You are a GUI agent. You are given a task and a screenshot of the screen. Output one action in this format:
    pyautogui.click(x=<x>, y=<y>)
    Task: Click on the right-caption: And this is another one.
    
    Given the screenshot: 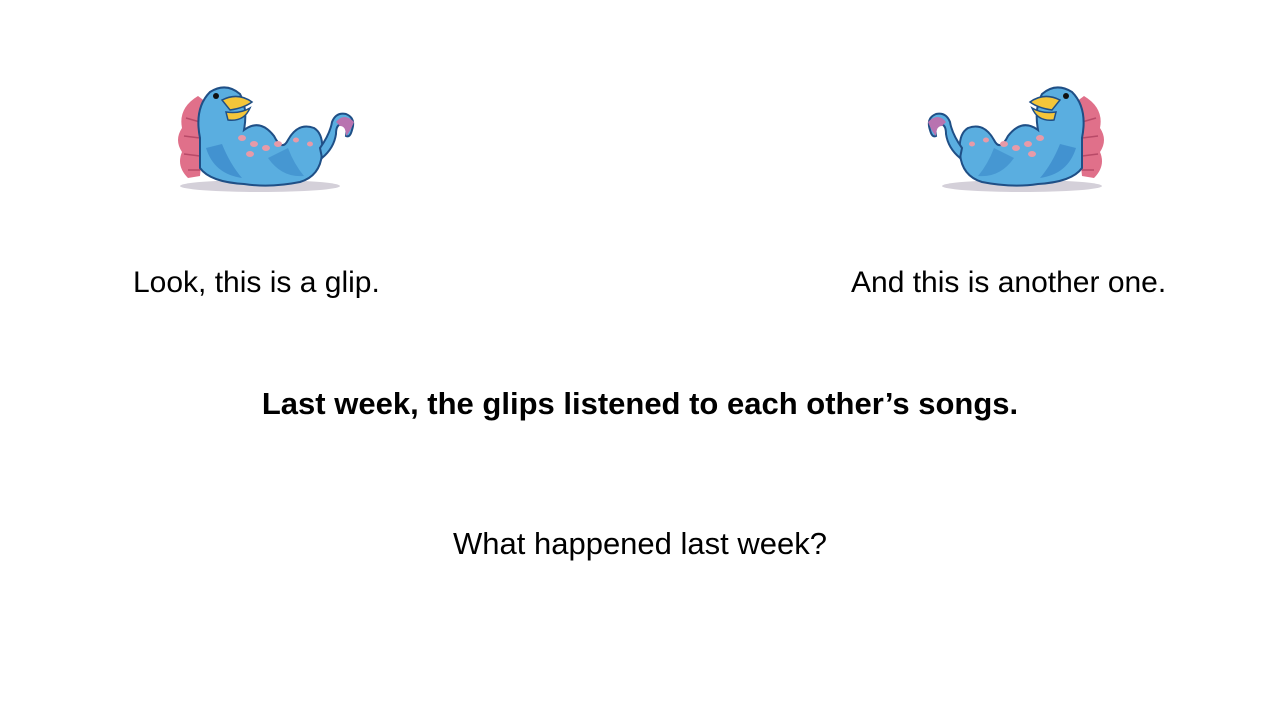 What is the action you would take?
    pyautogui.click(x=1009, y=282)
    